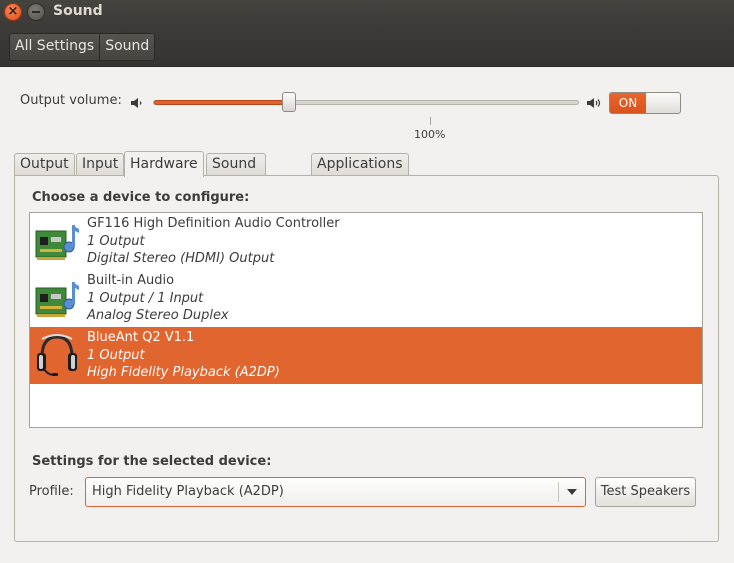 The height and width of the screenshot is (563, 734). Describe the element at coordinates (152, 461) in the screenshot. I see `device-settings-heading: Settings for the selected device:` at that location.